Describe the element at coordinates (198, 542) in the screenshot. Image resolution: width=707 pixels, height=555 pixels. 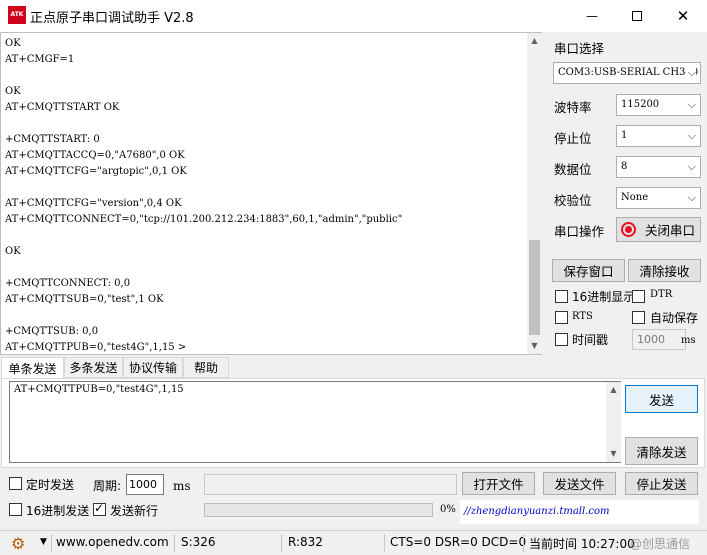
I see `sent-count: S:326` at that location.